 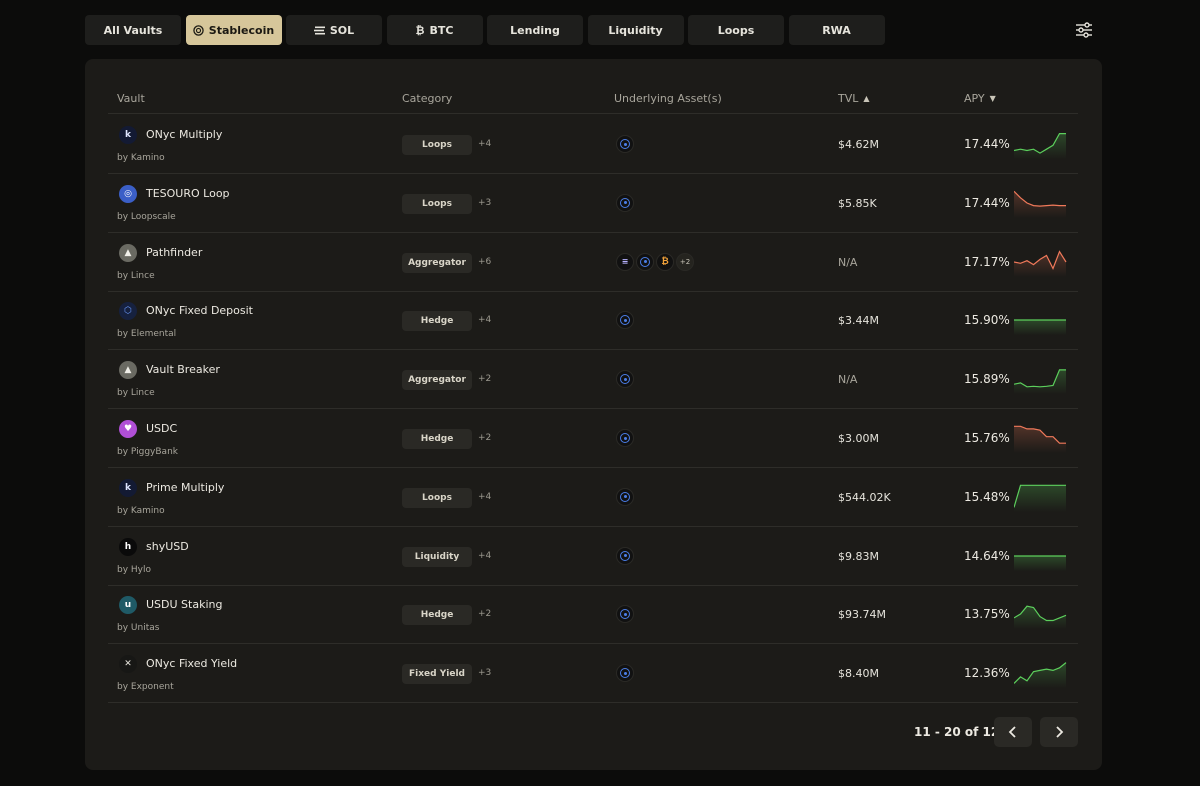 What do you see at coordinates (167, 546) in the screenshot?
I see `vault-name: shyUSD` at bounding box center [167, 546].